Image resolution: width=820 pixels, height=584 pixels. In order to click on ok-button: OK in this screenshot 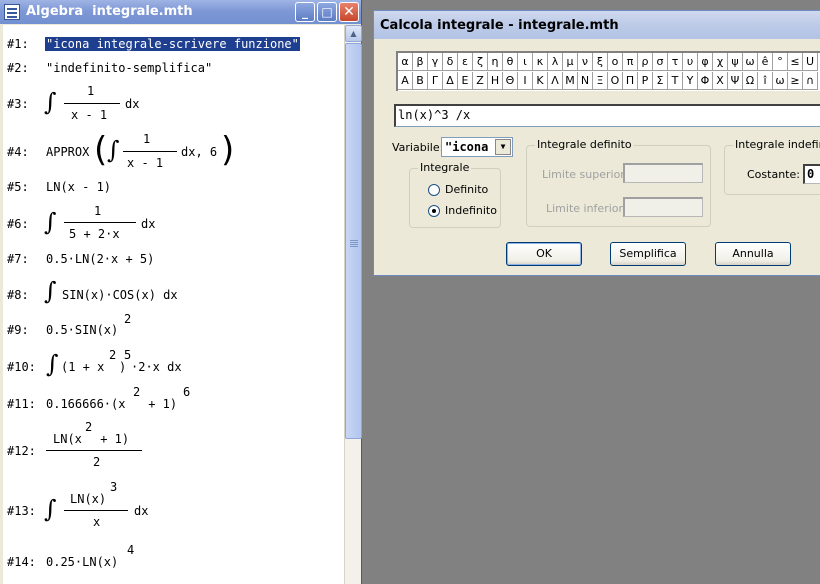, I will do `click(544, 254)`.